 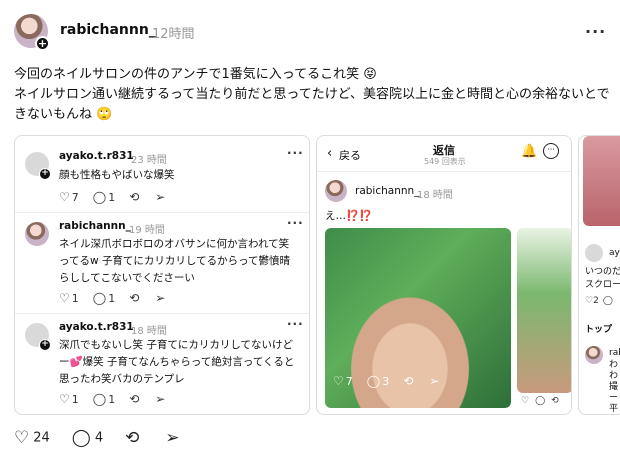 I want to click on like-icon: ♡, so click(x=525, y=401).